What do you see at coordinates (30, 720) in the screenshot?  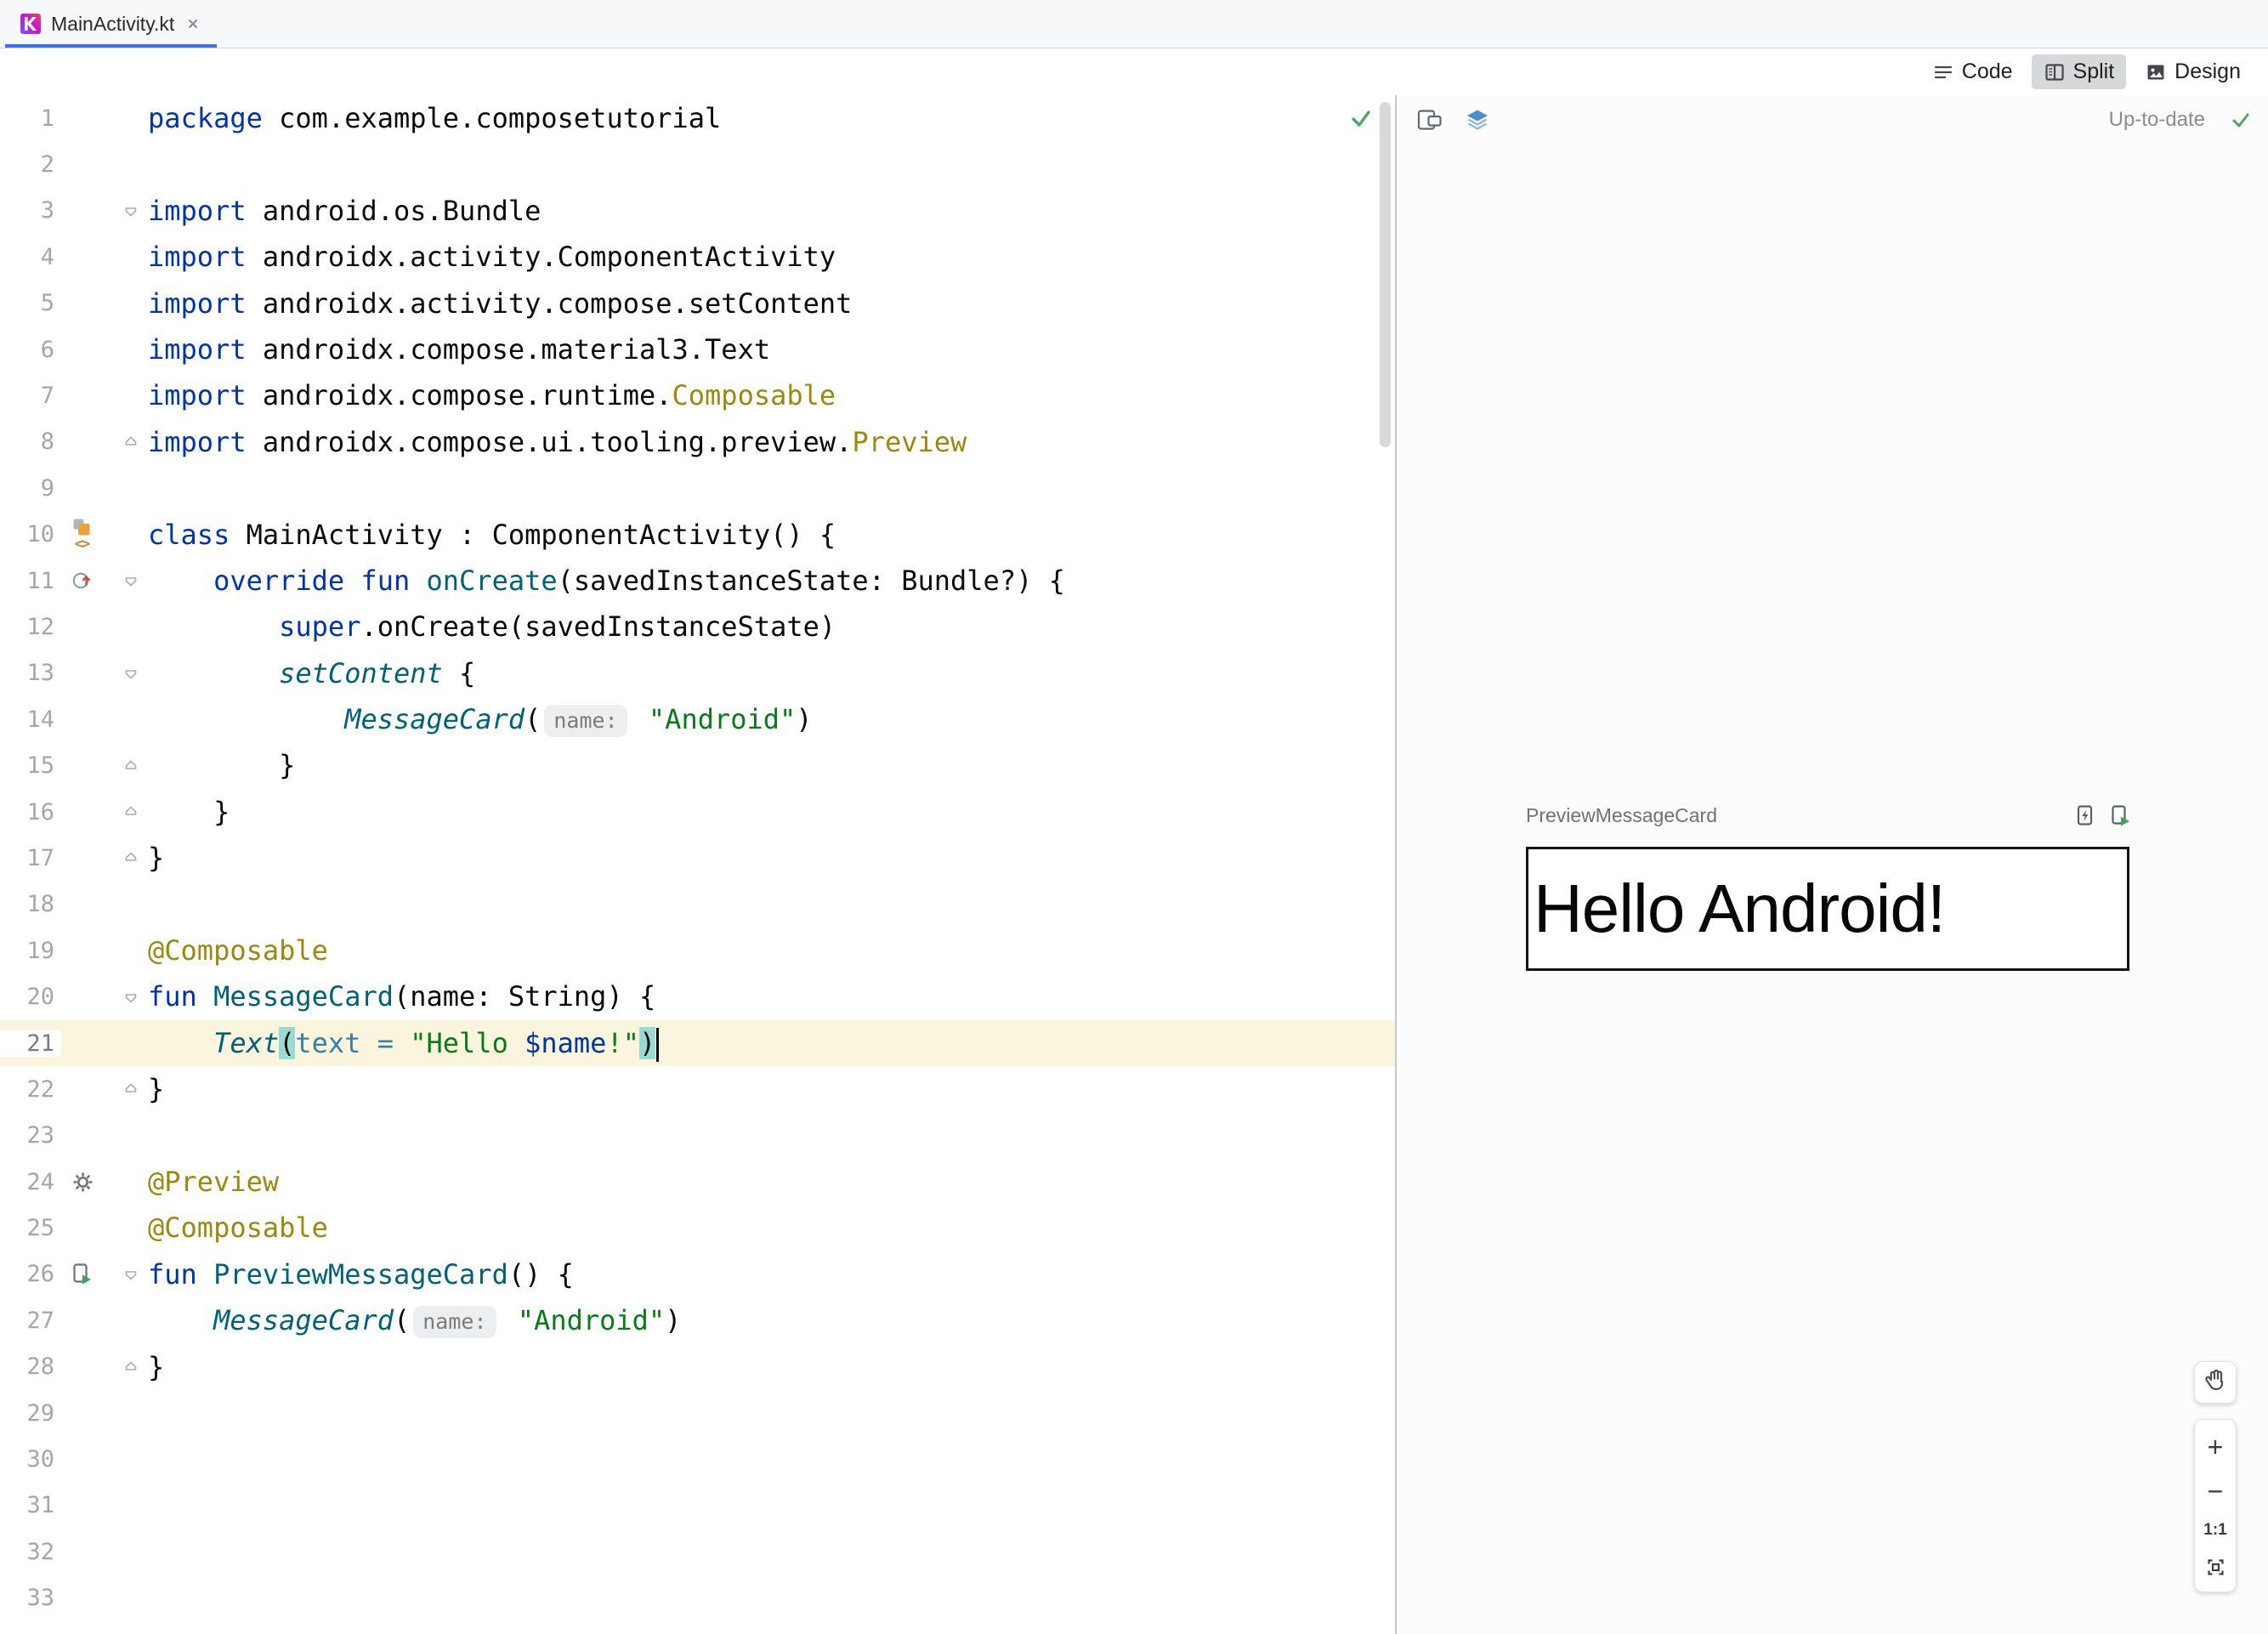 I see `line-number: 14` at bounding box center [30, 720].